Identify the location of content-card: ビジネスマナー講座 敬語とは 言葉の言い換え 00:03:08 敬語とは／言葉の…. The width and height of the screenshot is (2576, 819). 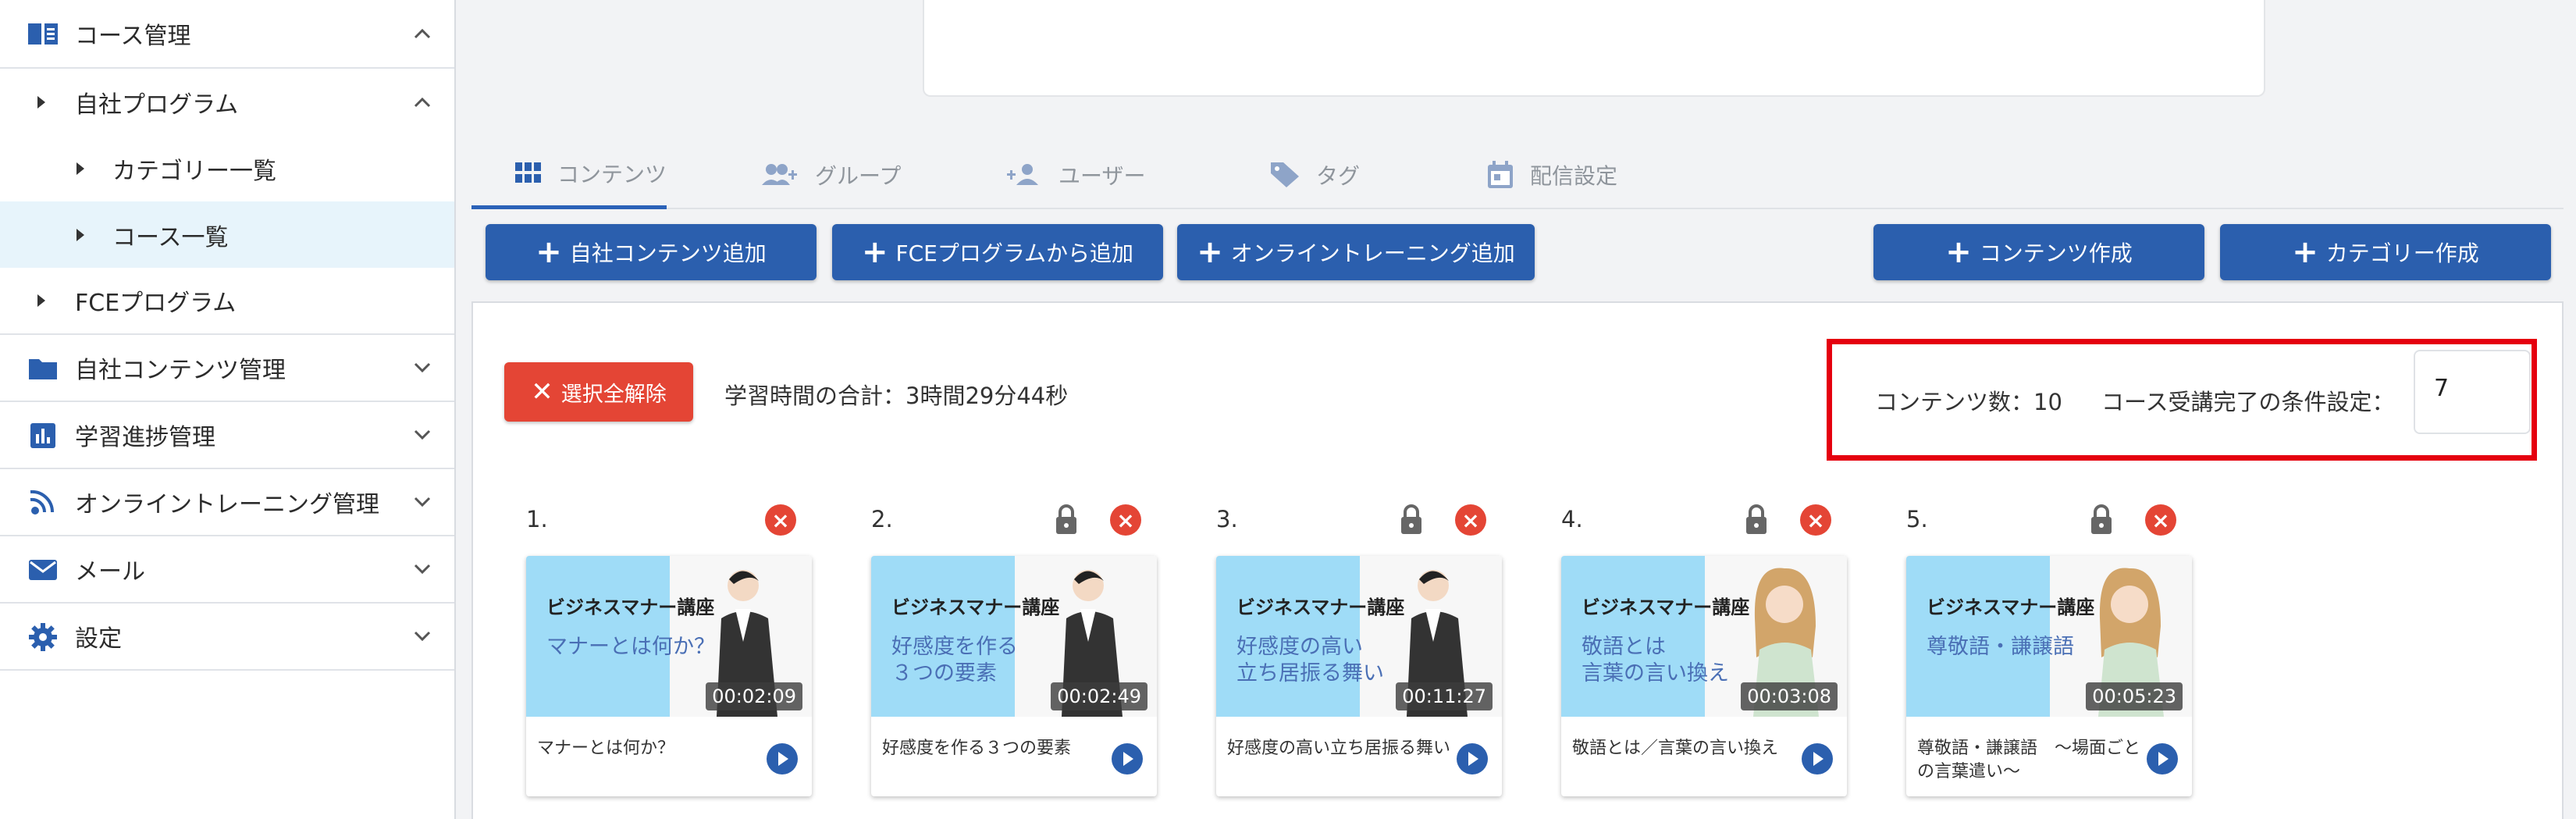
(1704, 676).